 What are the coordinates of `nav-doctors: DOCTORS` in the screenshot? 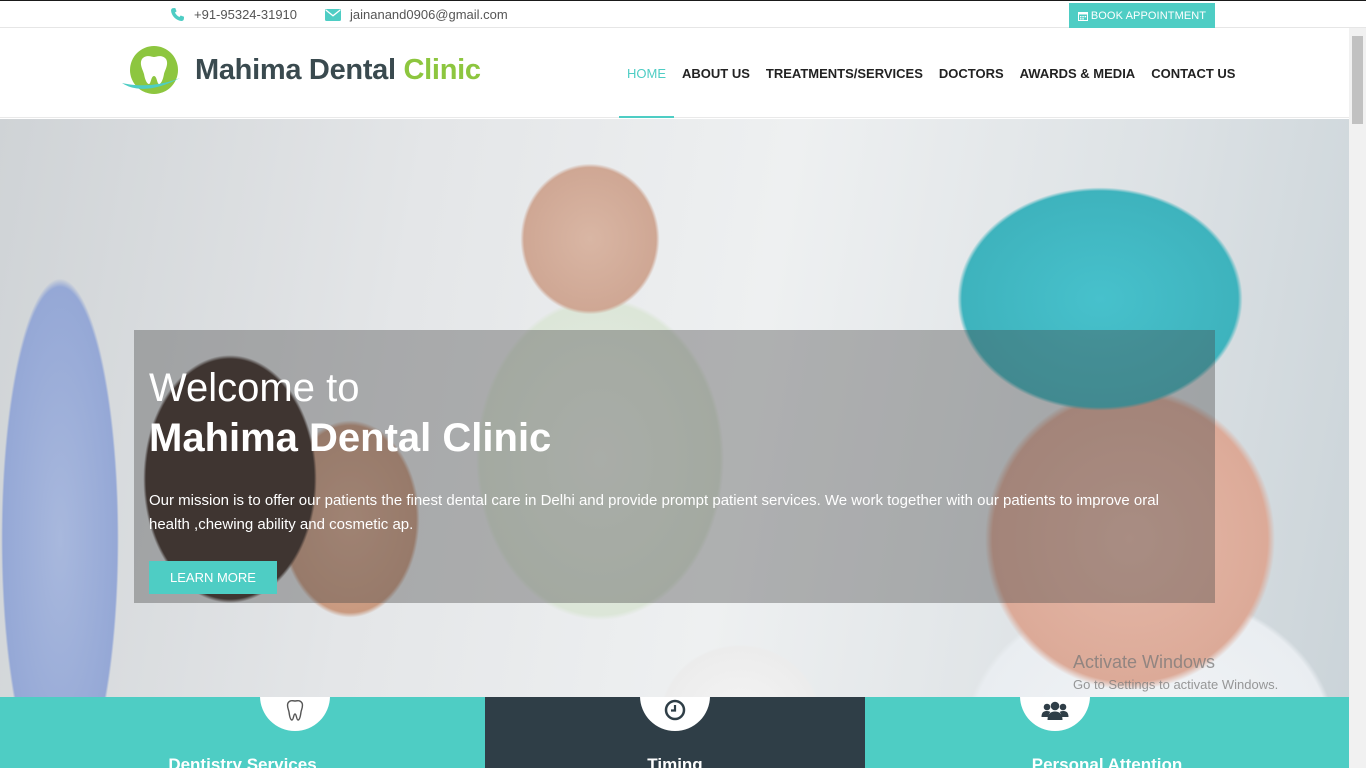 It's located at (971, 73).